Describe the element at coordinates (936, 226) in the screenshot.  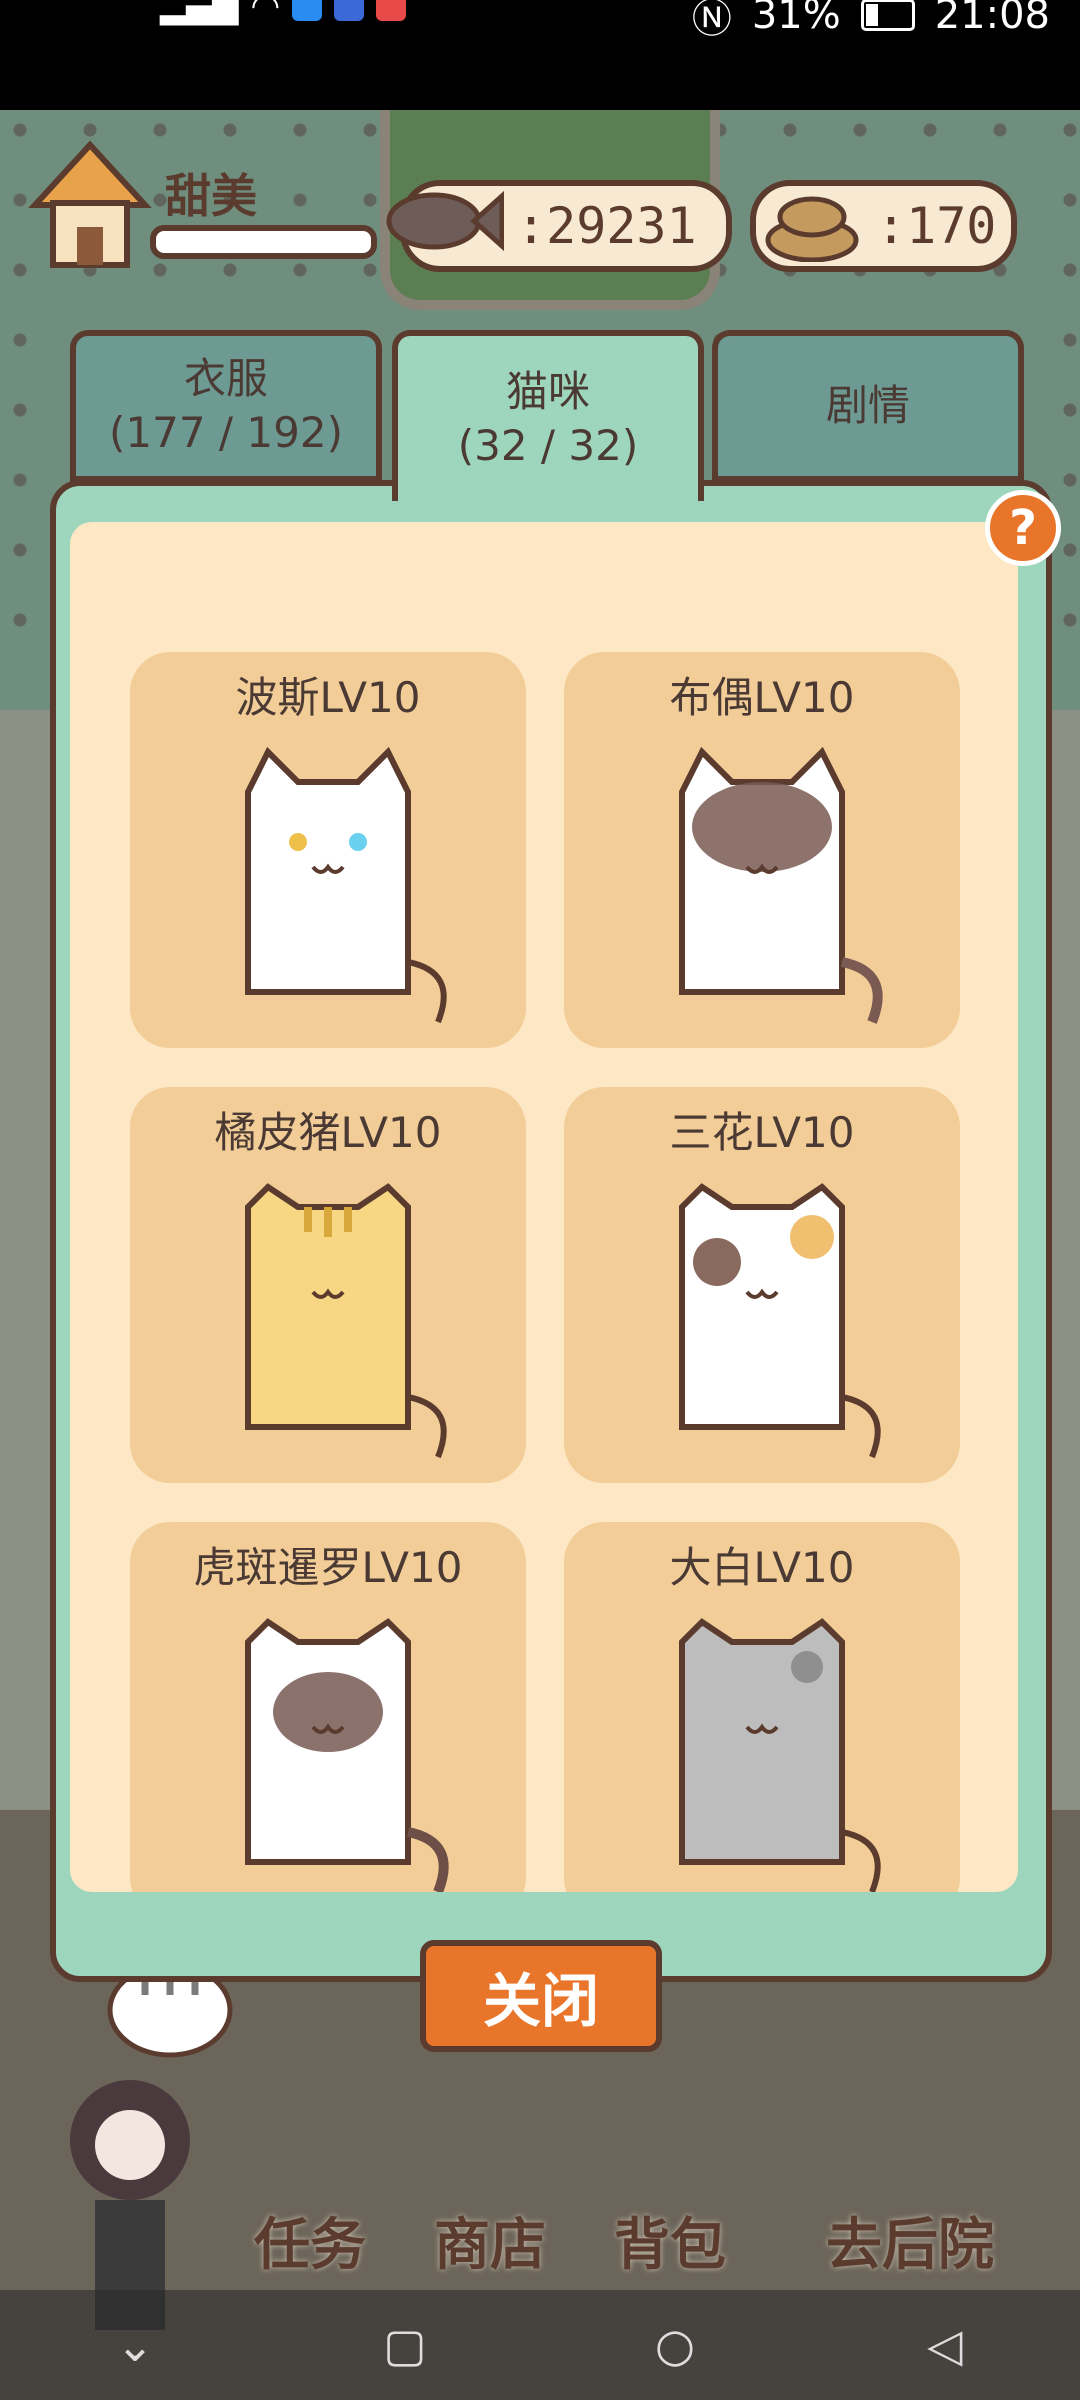
I see `poop-count: :170` at that location.